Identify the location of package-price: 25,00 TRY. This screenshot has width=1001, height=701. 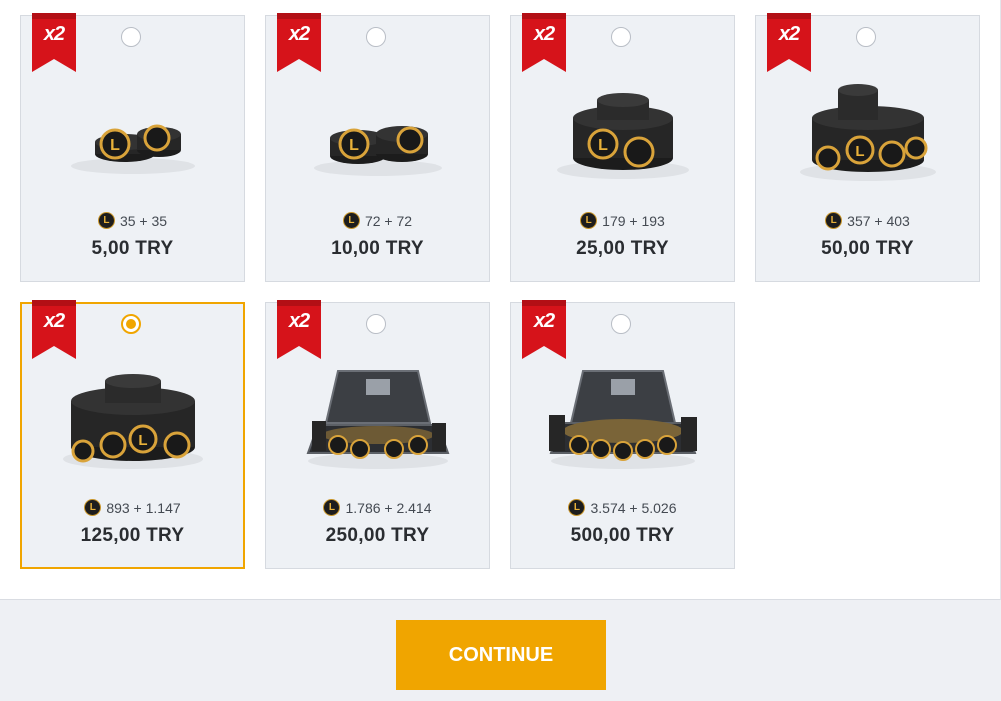
(622, 248).